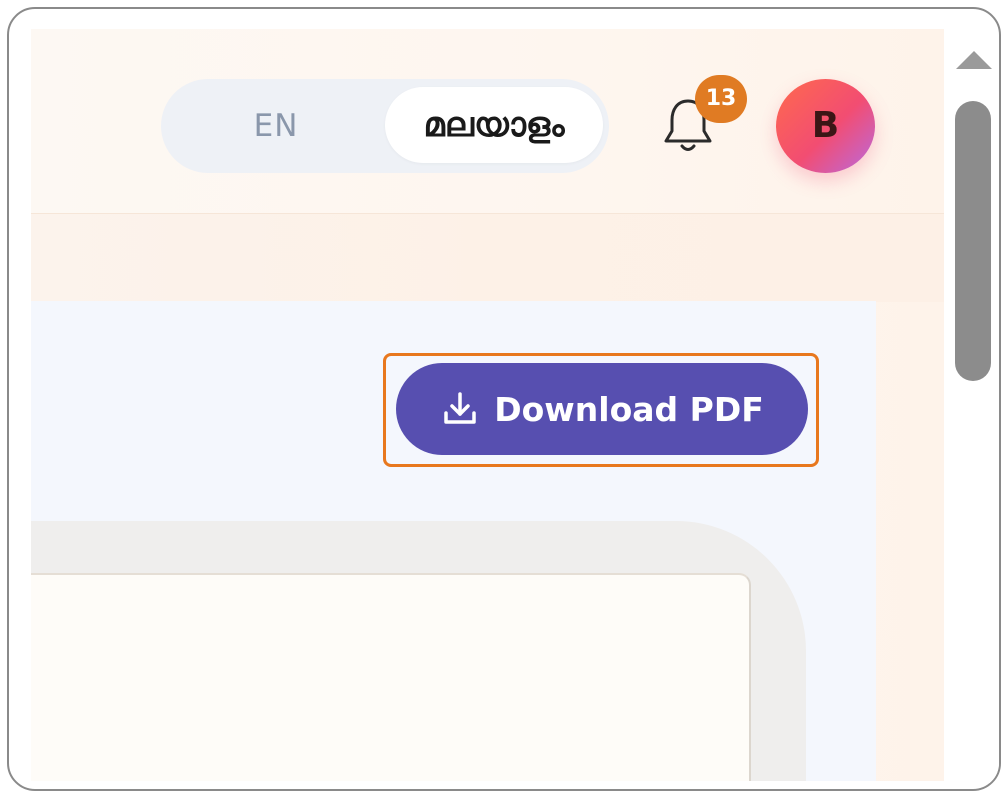 Image resolution: width=1006 pixels, height=793 pixels. Describe the element at coordinates (460, 409) in the screenshot. I see `download-icon` at that location.